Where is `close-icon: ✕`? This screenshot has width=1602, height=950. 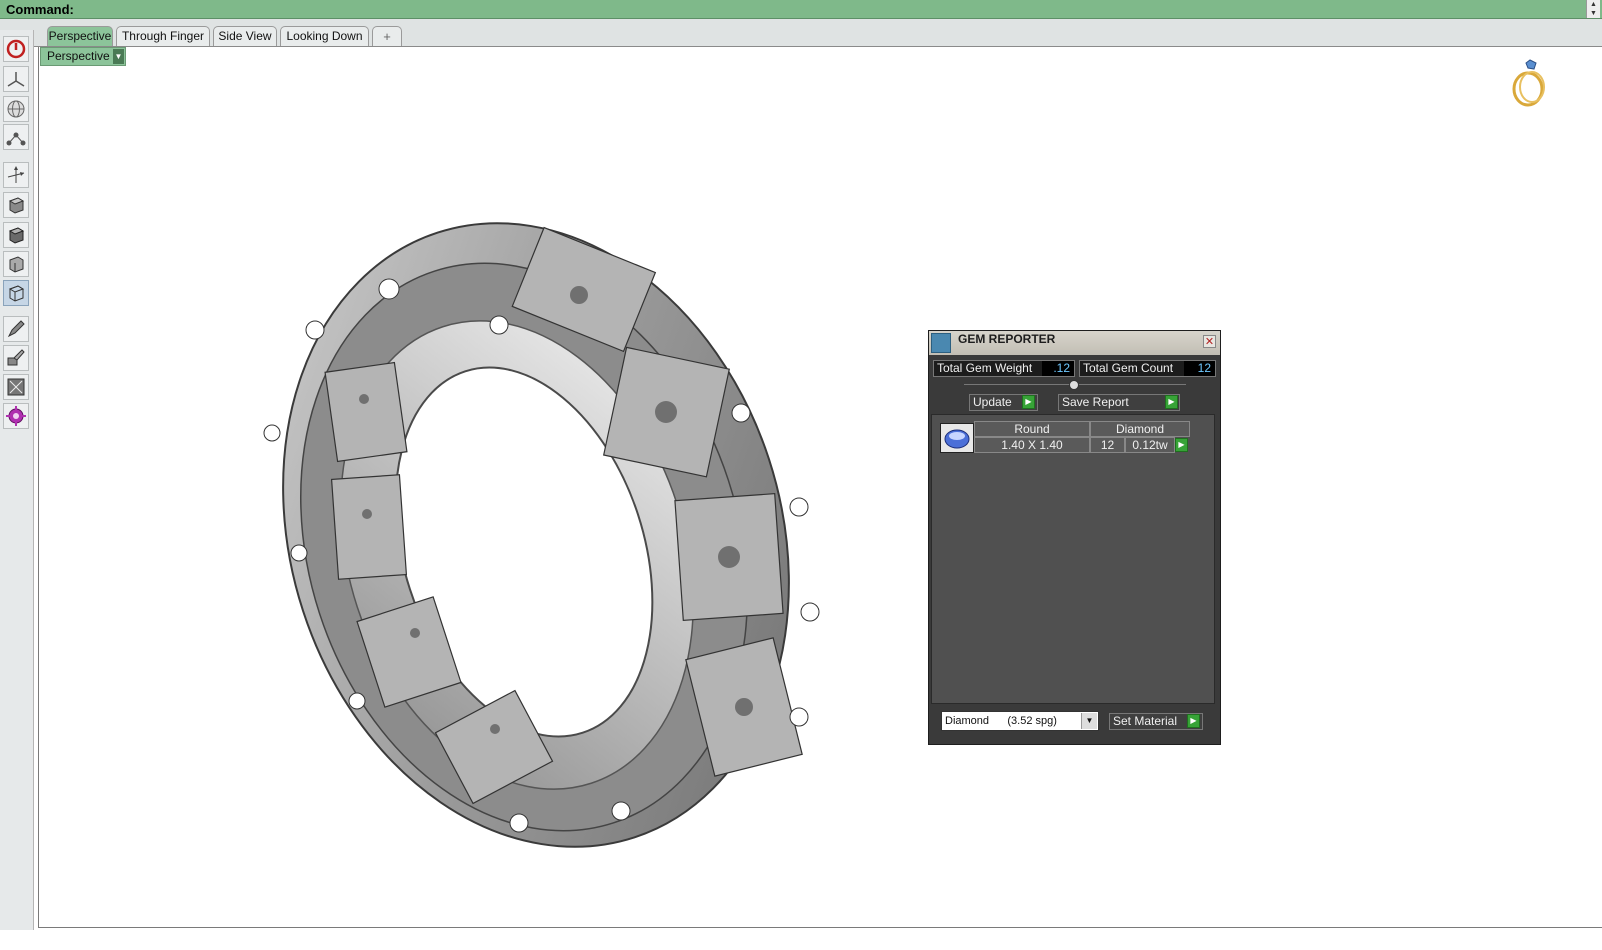
close-icon: ✕ is located at coordinates (1209, 341).